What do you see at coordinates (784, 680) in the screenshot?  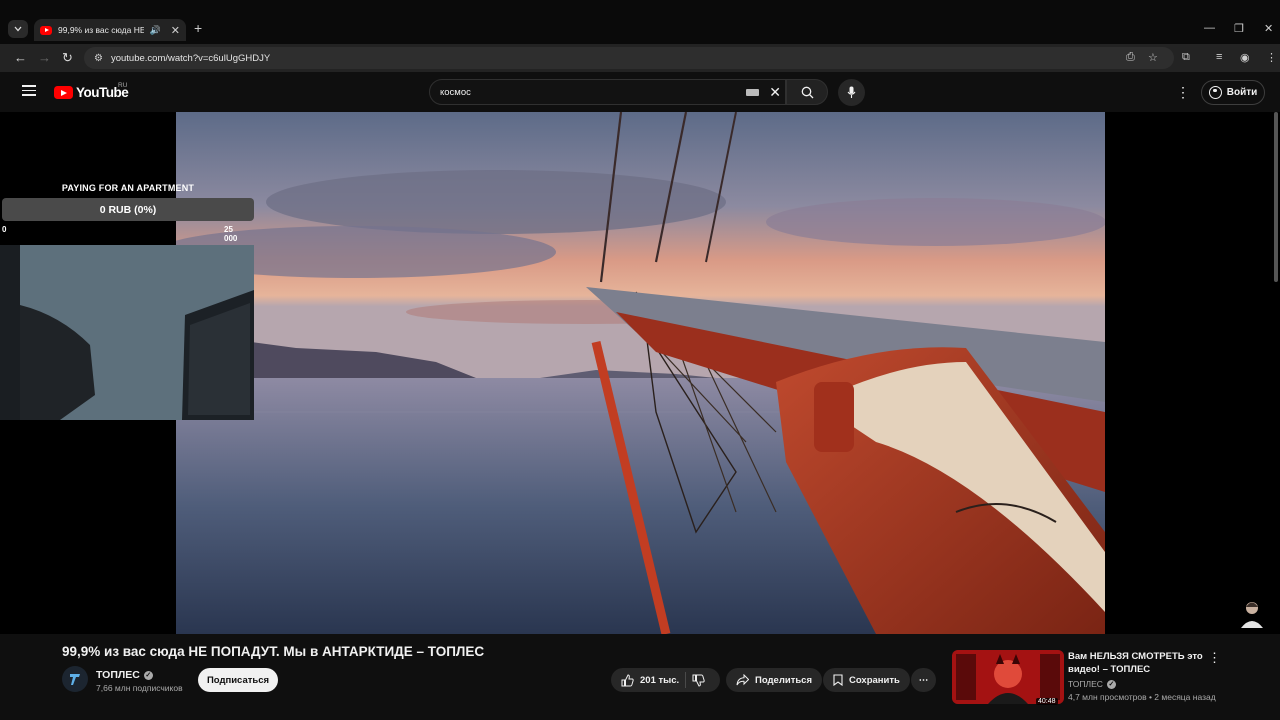 I see `share-label: Поделиться` at bounding box center [784, 680].